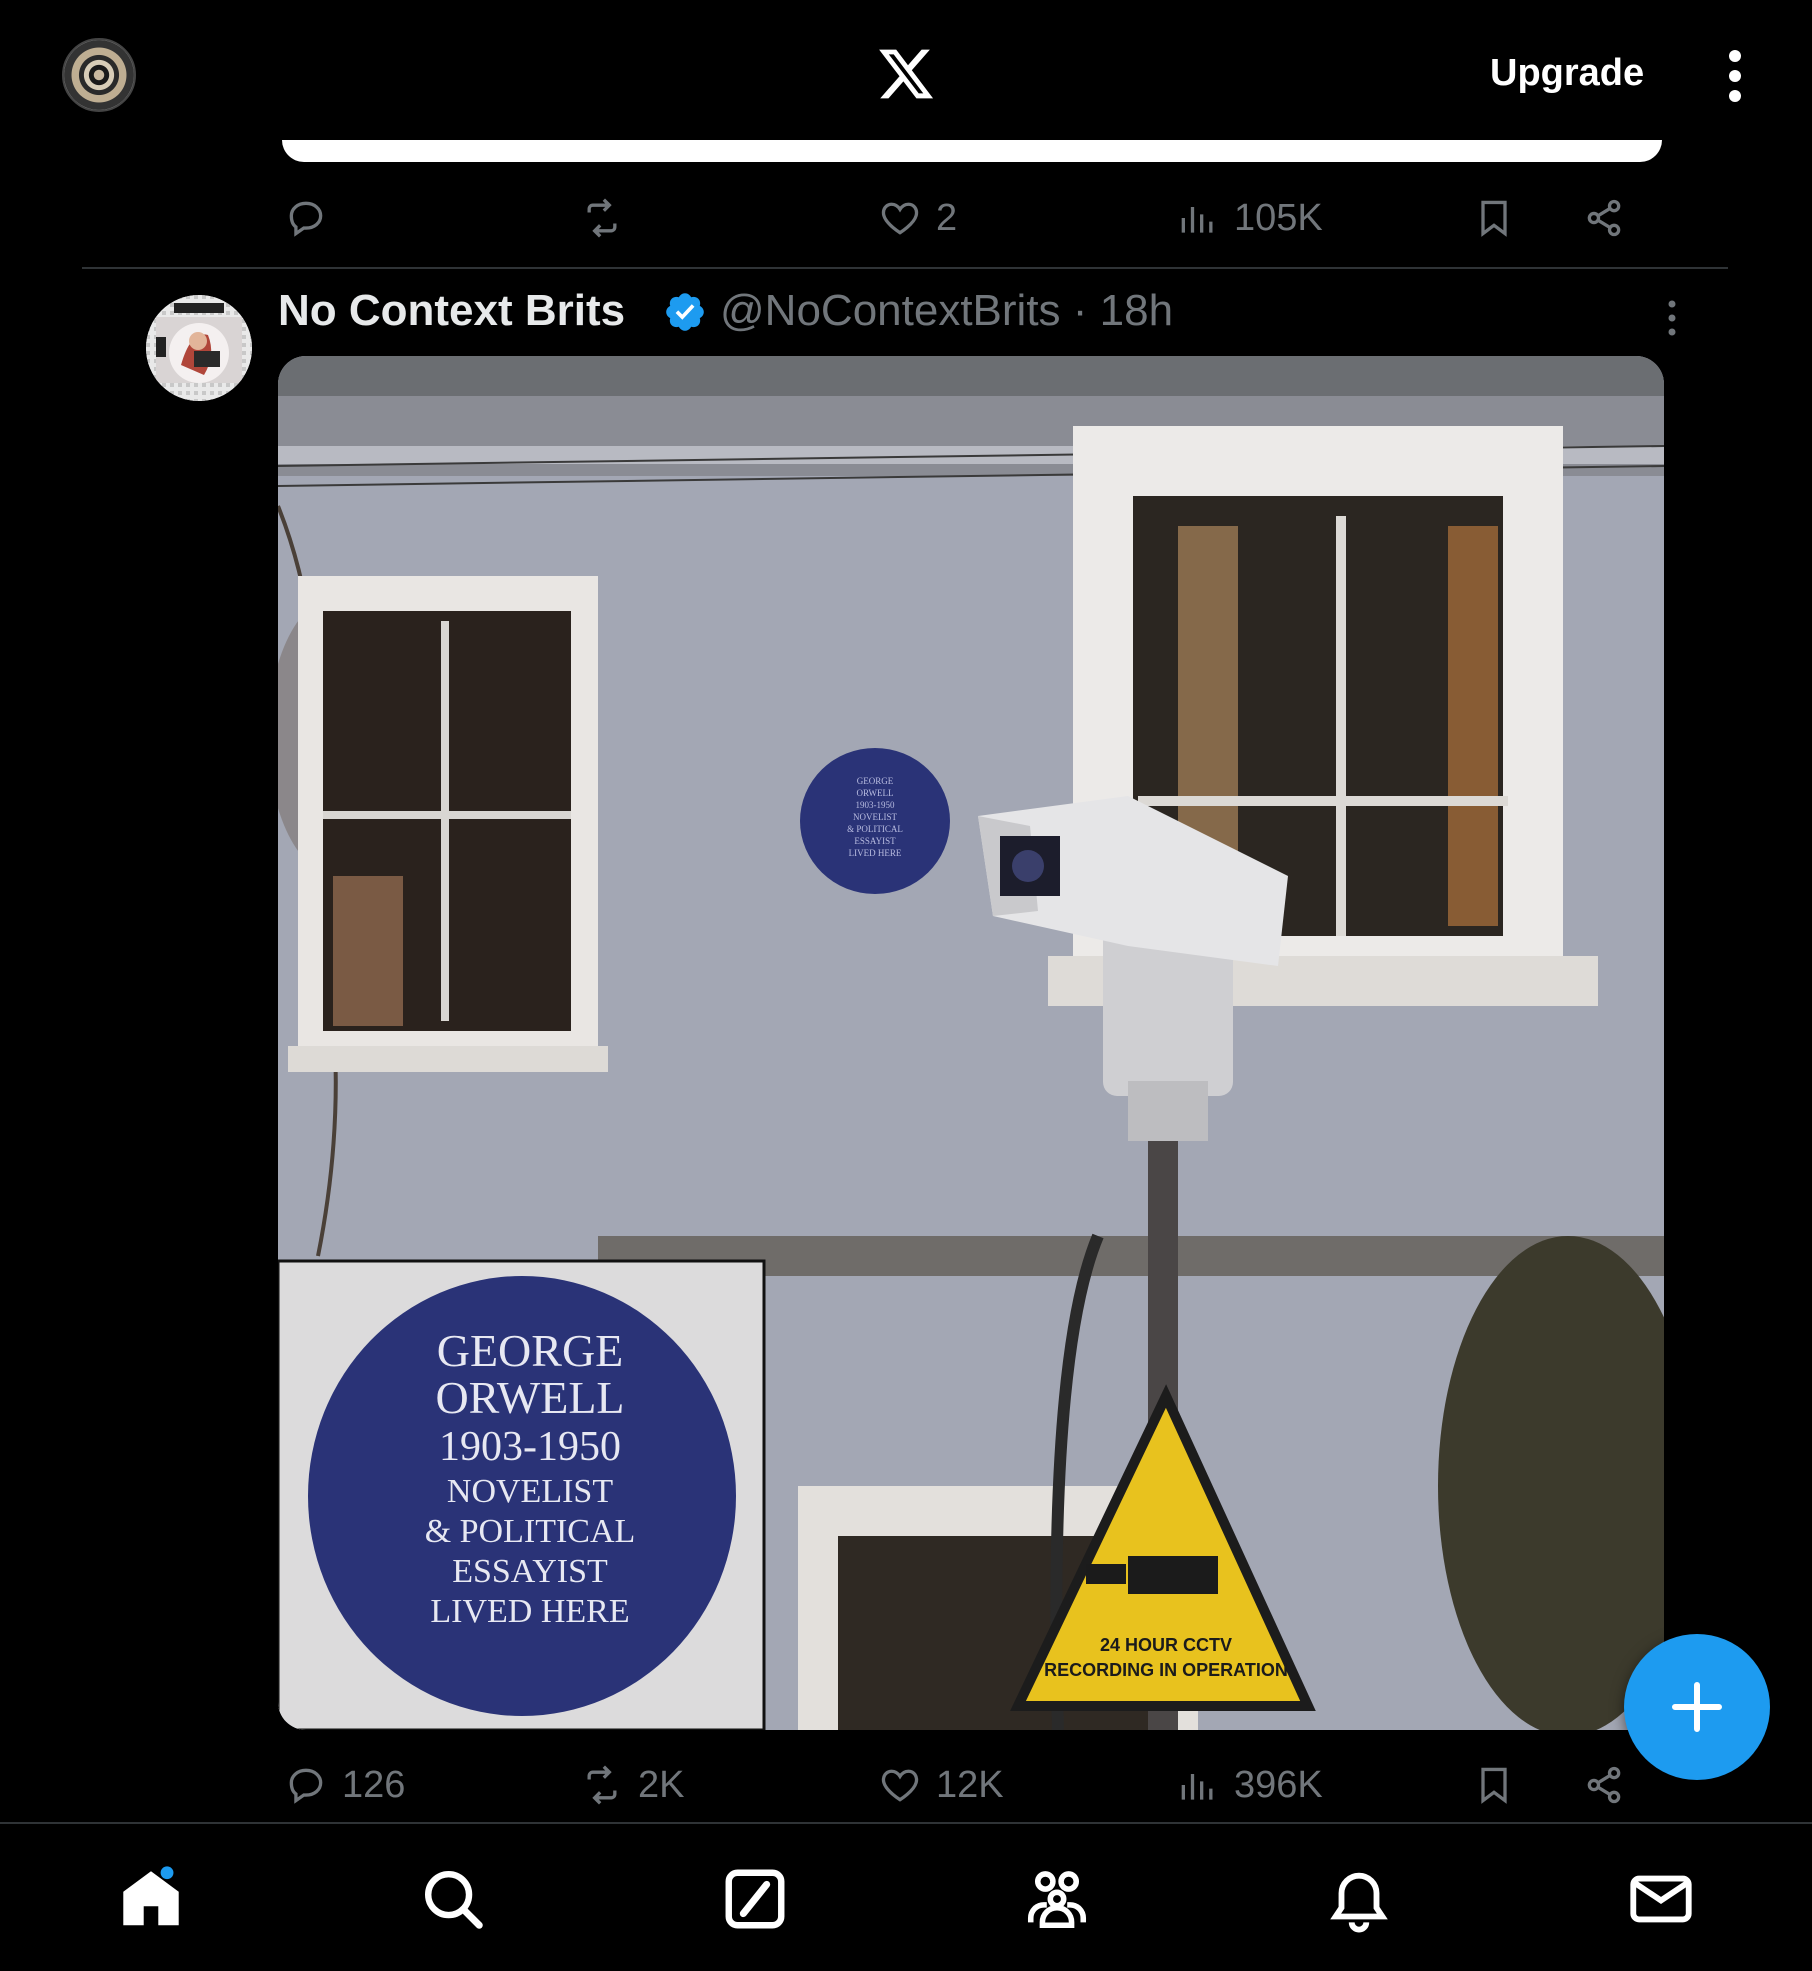 The image size is (1812, 1971). I want to click on small-plaque-line: & POLITICAL, so click(875, 829).